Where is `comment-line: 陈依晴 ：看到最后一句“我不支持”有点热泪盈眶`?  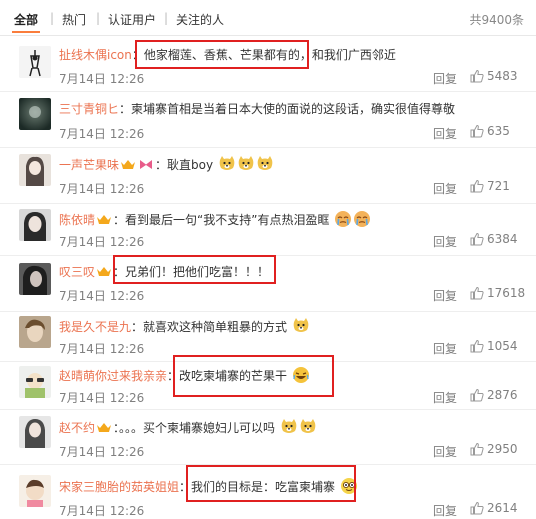
comment-line: 陈依晴 ：看到最后一句“我不支持”有点热泪盈眶 is located at coordinates (215, 219).